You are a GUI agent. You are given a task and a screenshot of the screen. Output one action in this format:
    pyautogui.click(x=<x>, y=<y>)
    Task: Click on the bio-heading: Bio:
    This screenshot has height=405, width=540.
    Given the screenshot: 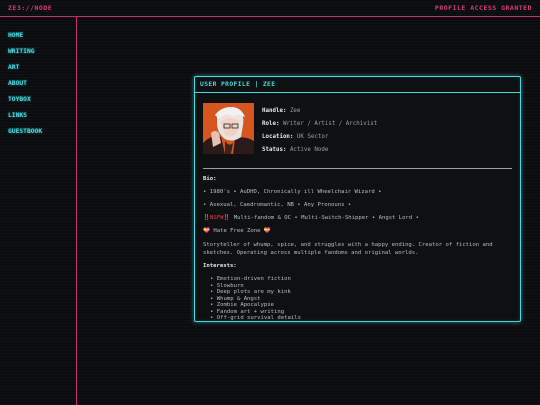 What is the action you would take?
    pyautogui.click(x=210, y=179)
    